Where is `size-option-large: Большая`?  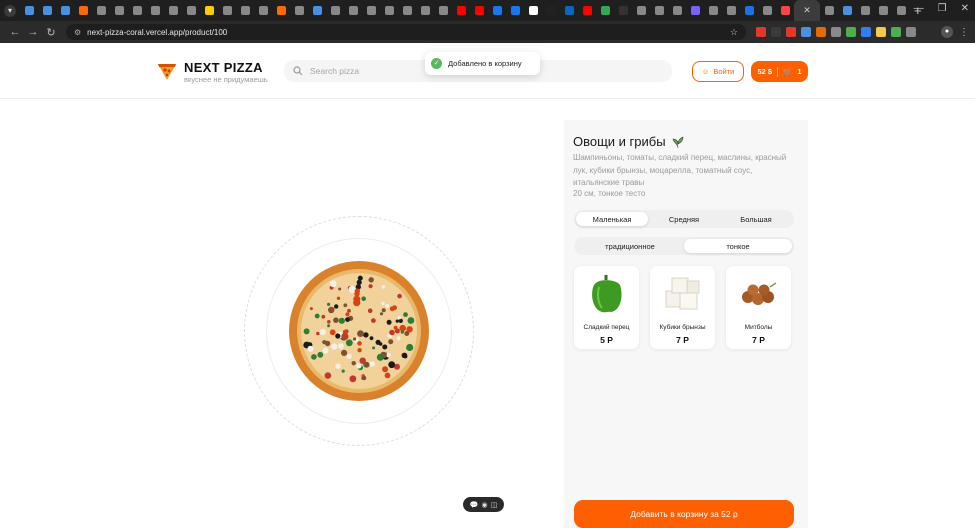 size-option-large: Большая is located at coordinates (756, 219).